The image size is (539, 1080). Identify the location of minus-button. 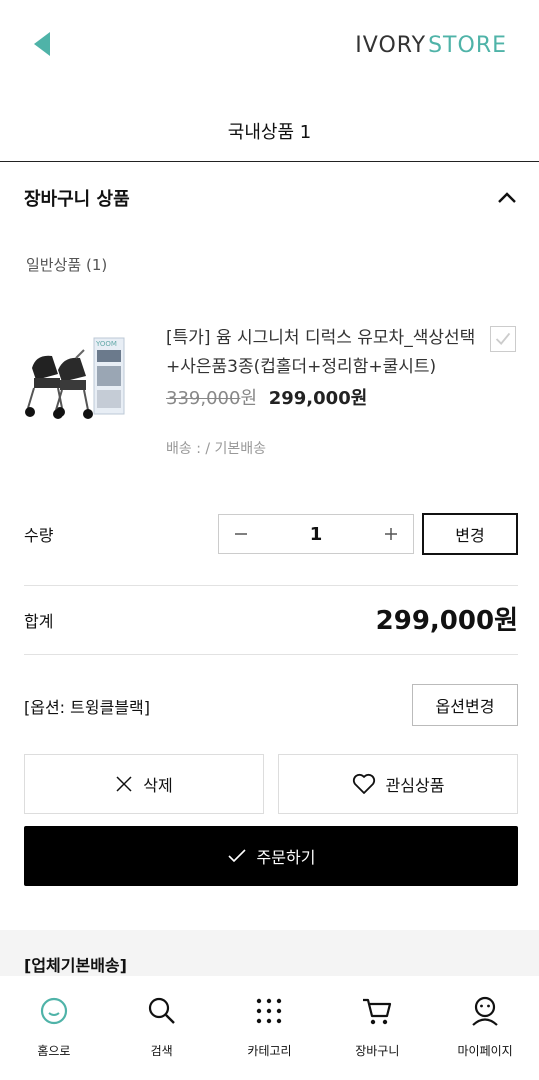
(241, 534).